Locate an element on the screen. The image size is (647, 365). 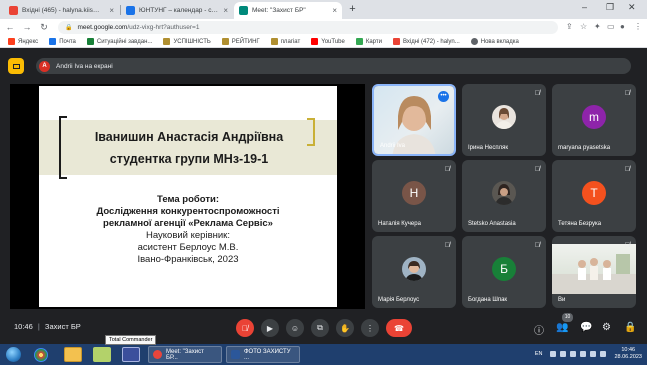
participant-name: Stetsko Anastasia is located at coordinates (492, 224).